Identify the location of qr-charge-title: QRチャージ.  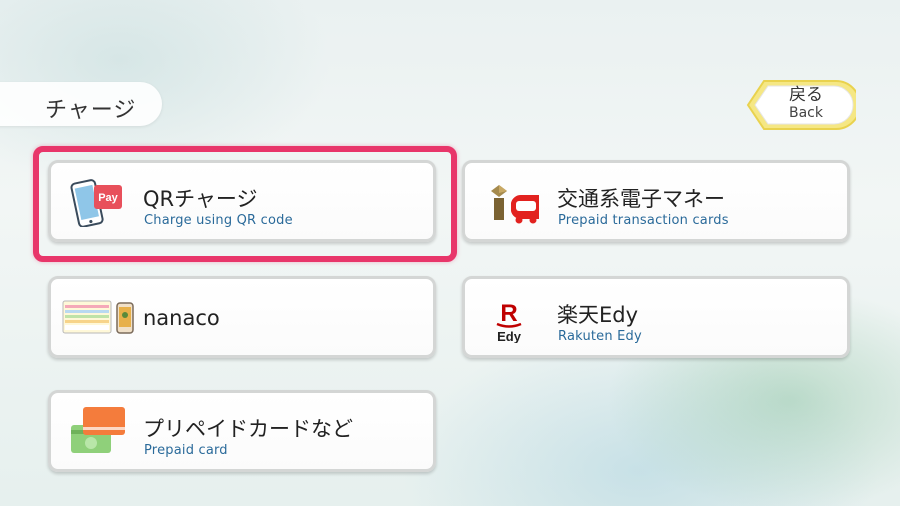
(200, 199).